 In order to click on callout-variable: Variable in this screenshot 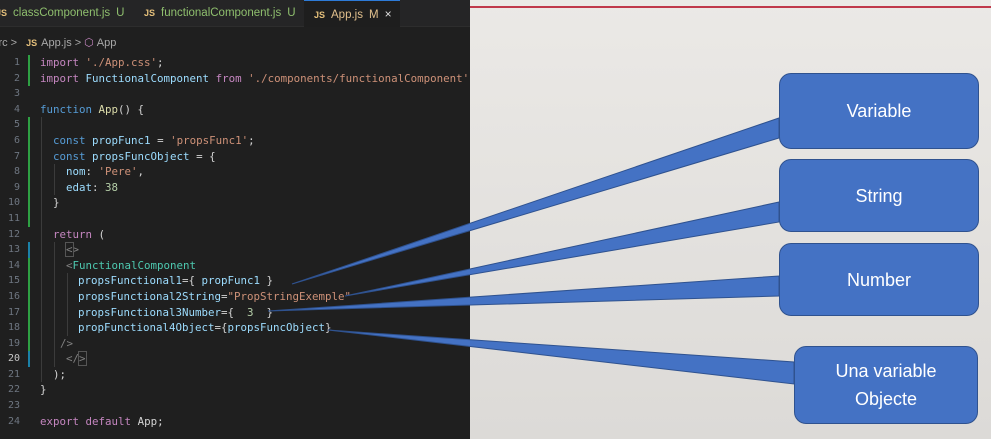, I will do `click(879, 111)`.